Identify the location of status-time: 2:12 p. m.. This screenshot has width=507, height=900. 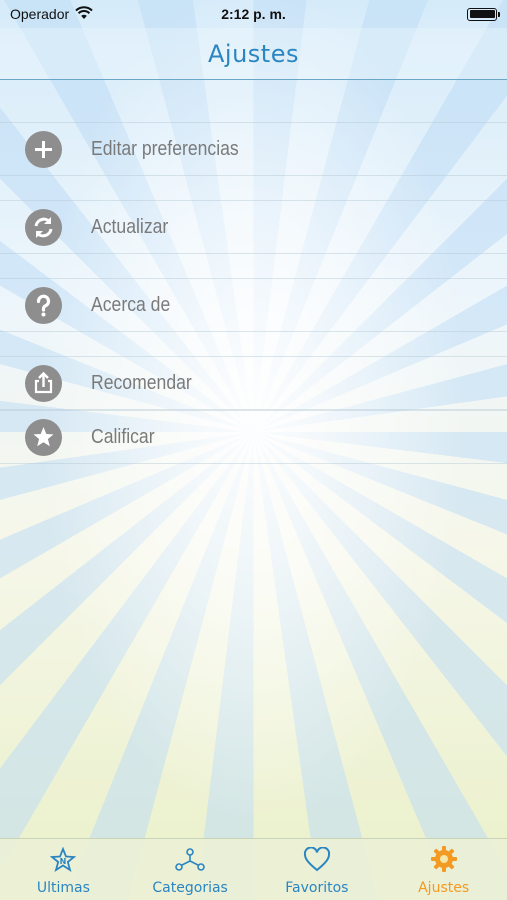
(253, 14).